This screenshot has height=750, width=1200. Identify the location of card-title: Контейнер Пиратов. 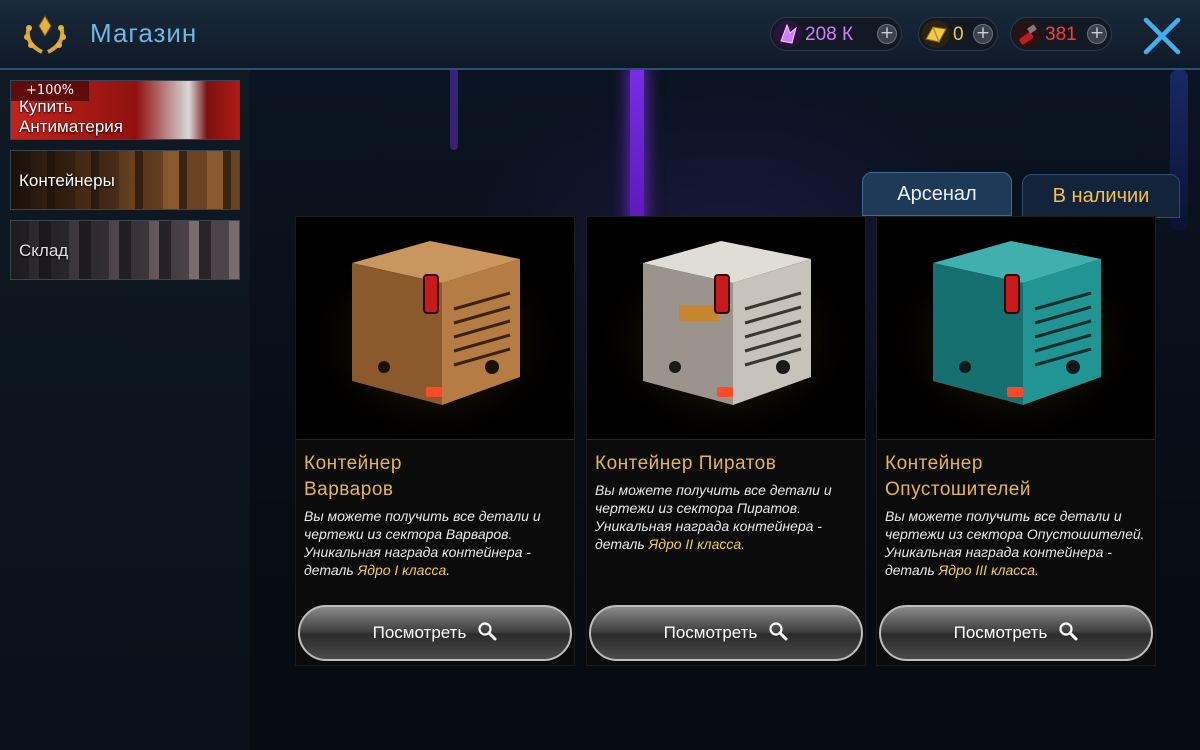
(686, 463).